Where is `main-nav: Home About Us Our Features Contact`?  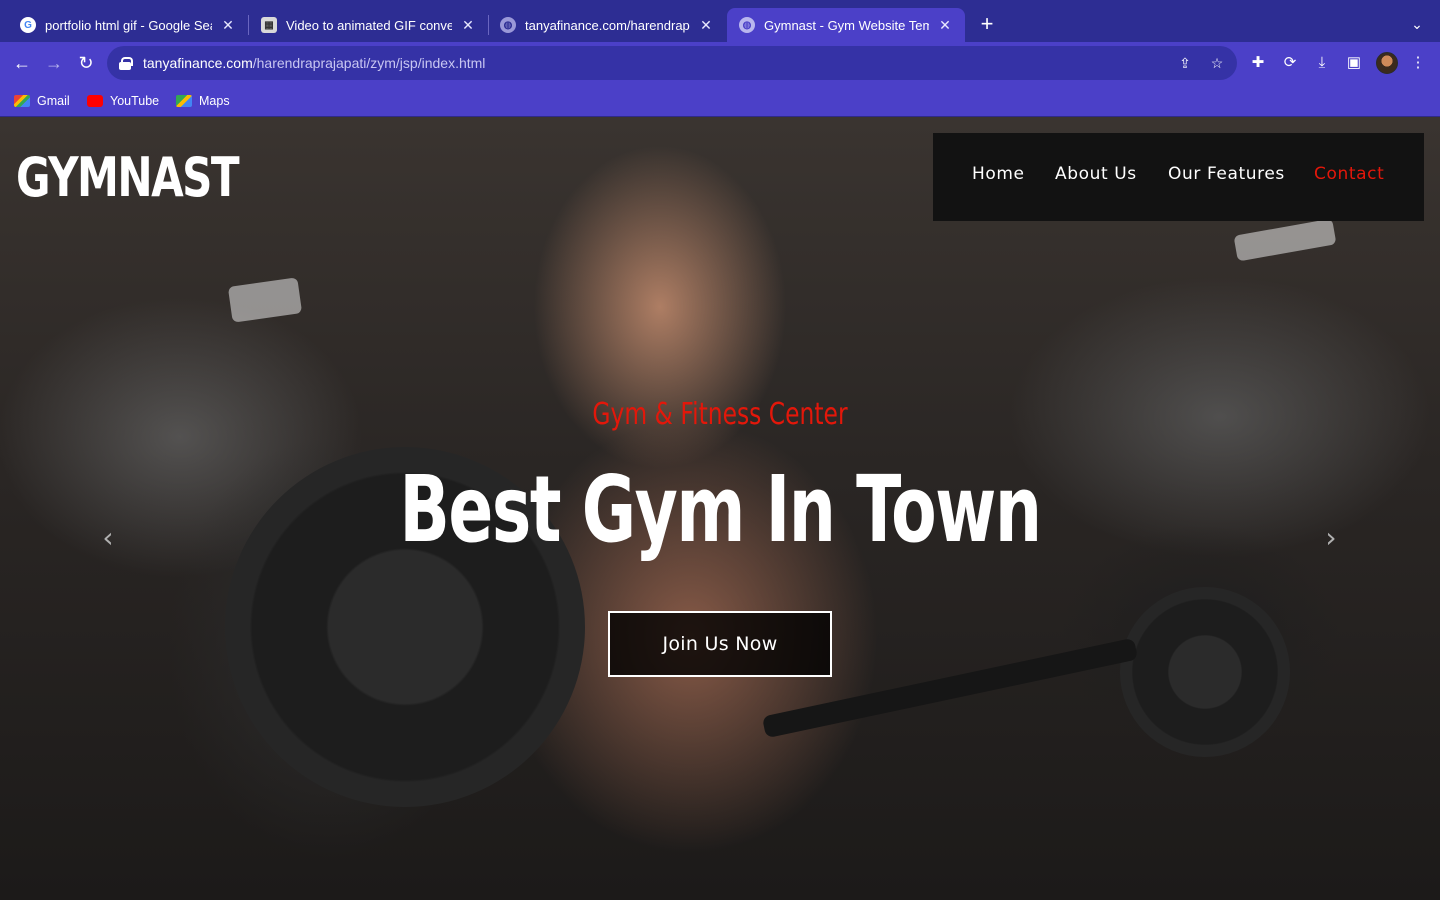
main-nav: Home About Us Our Features Contact is located at coordinates (1178, 177).